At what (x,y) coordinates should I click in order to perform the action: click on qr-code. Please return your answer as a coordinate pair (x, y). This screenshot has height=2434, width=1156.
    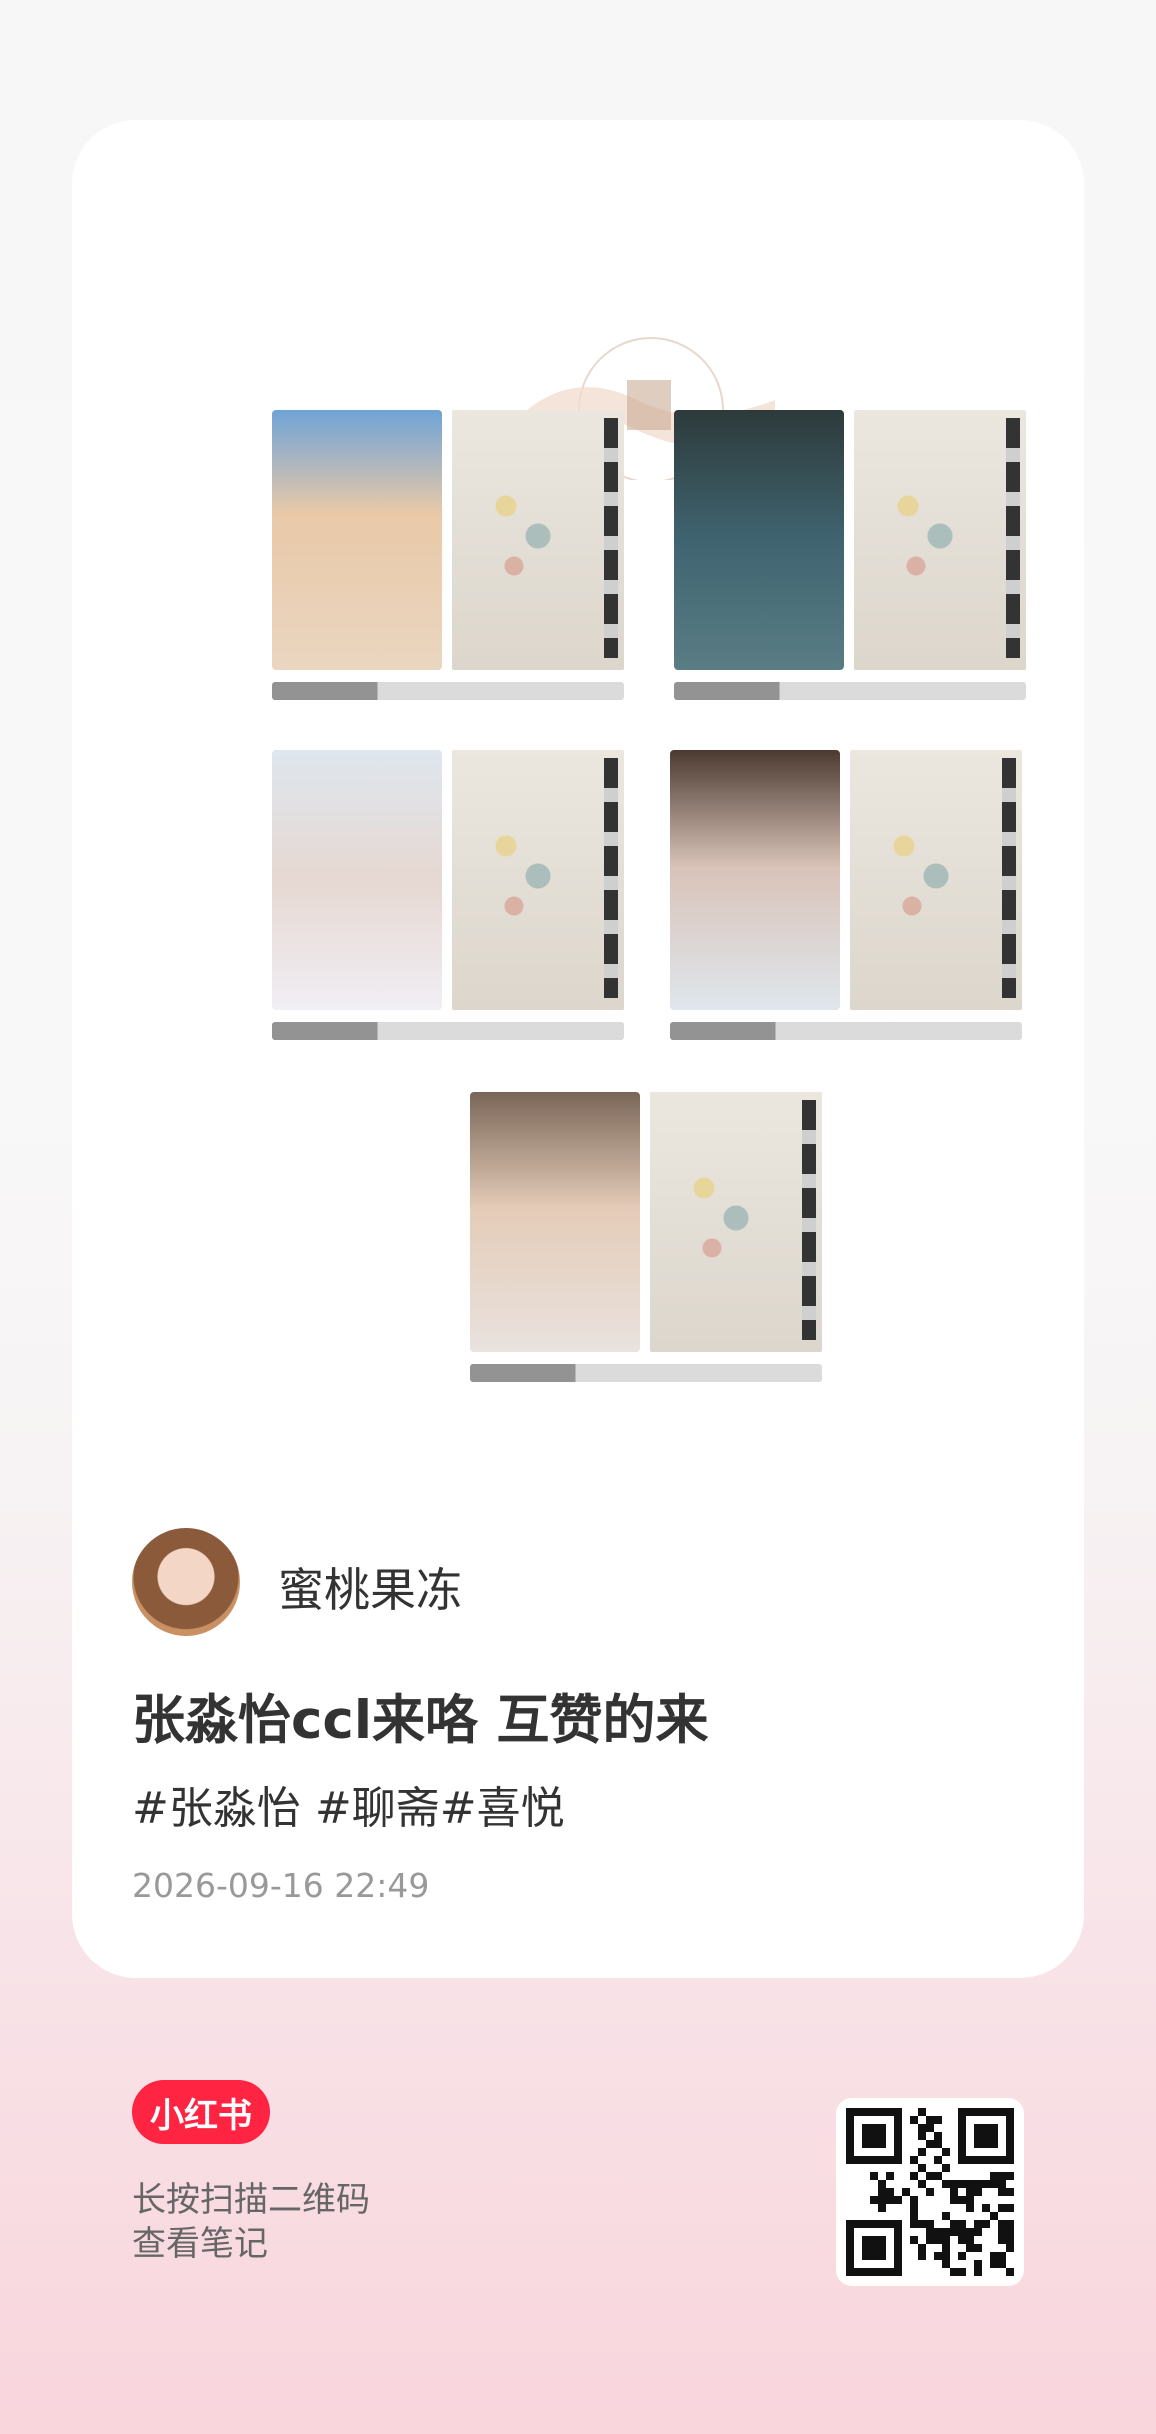
    Looking at the image, I should click on (930, 2192).